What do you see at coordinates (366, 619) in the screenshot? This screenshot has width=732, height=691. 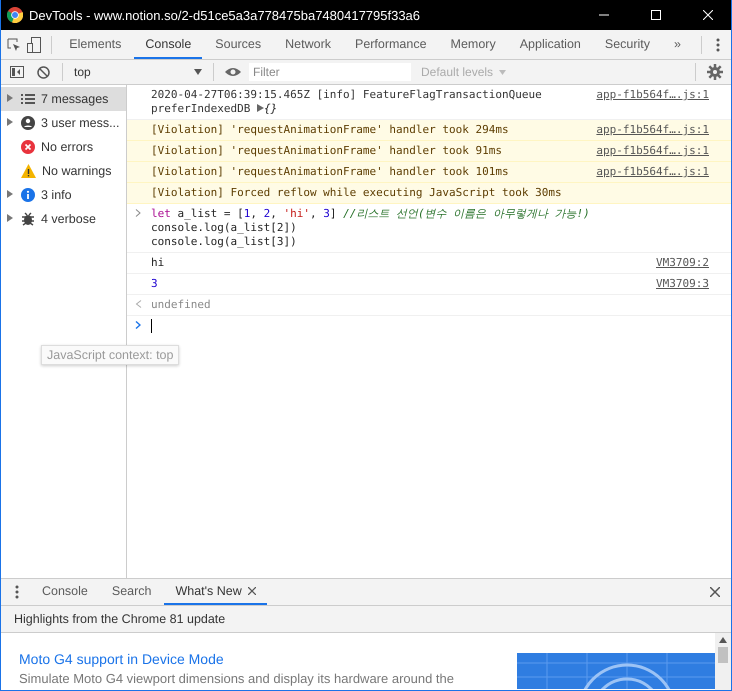 I see `drawer-header: Highlights from the Chrome 81 update` at bounding box center [366, 619].